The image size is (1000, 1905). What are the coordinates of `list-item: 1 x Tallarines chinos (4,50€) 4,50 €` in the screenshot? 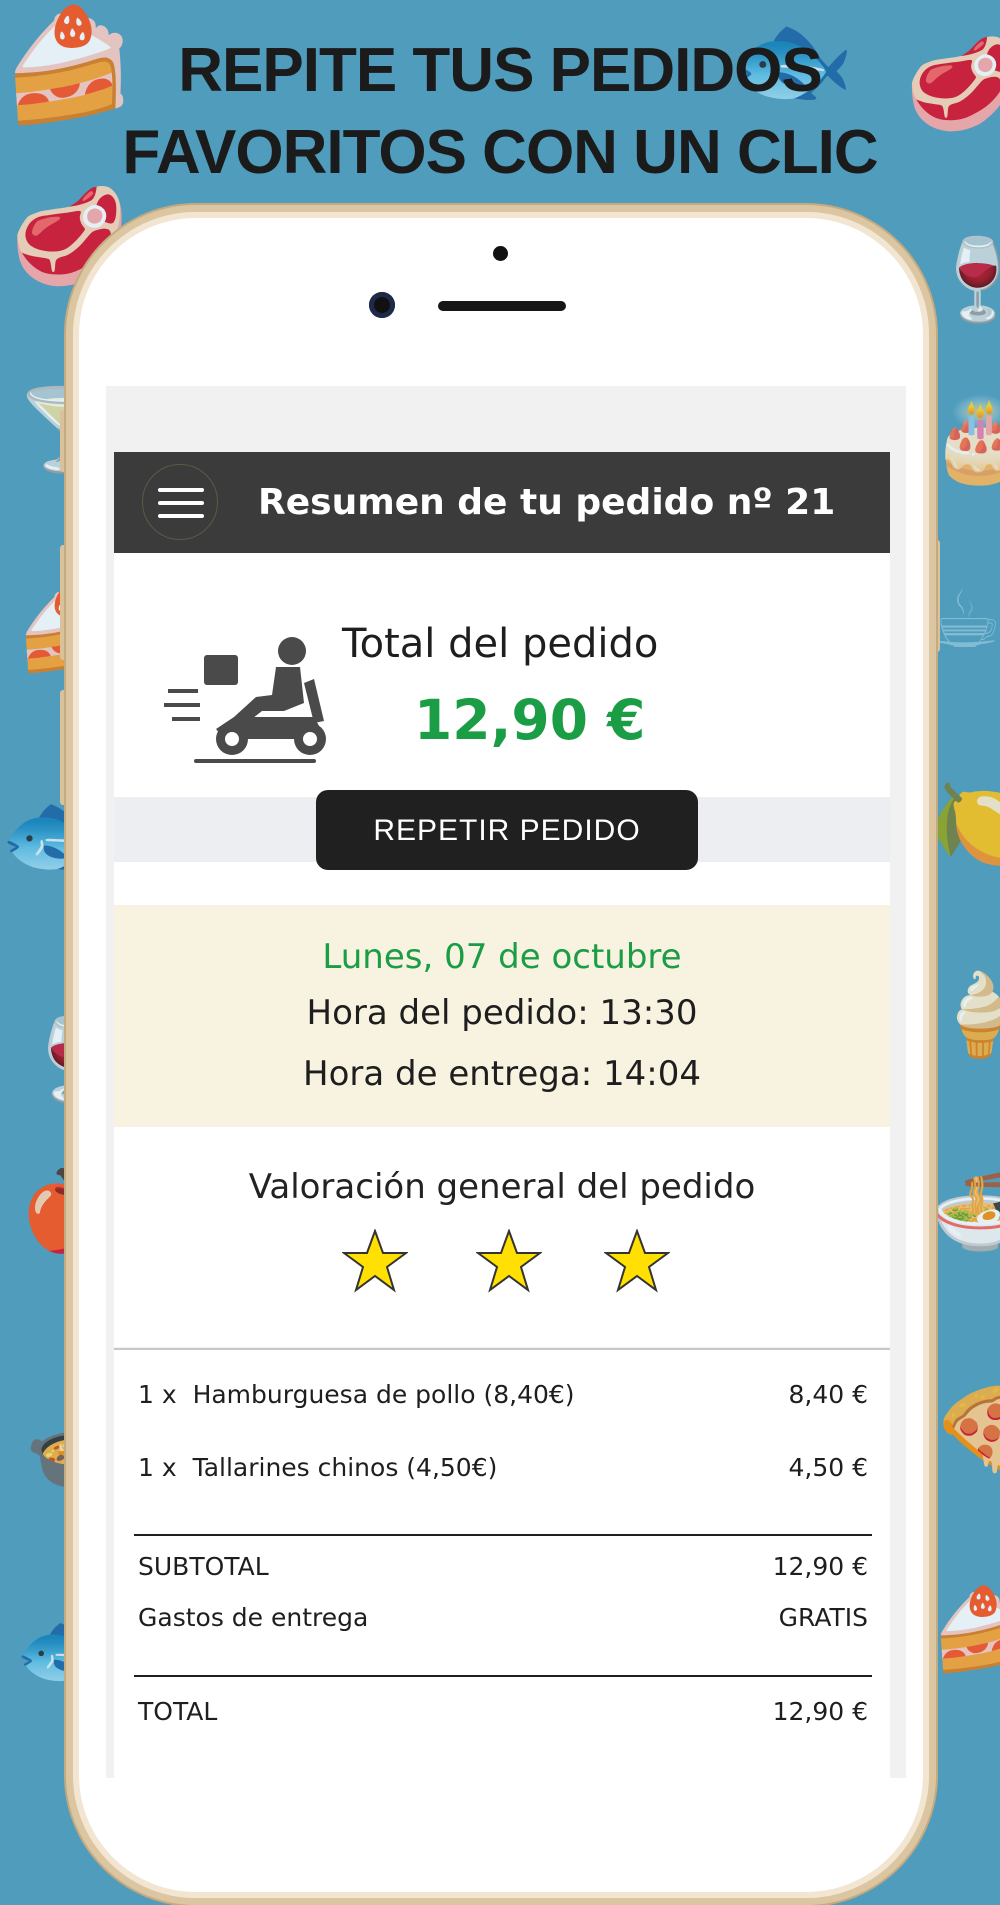 It's located at (503, 1467).